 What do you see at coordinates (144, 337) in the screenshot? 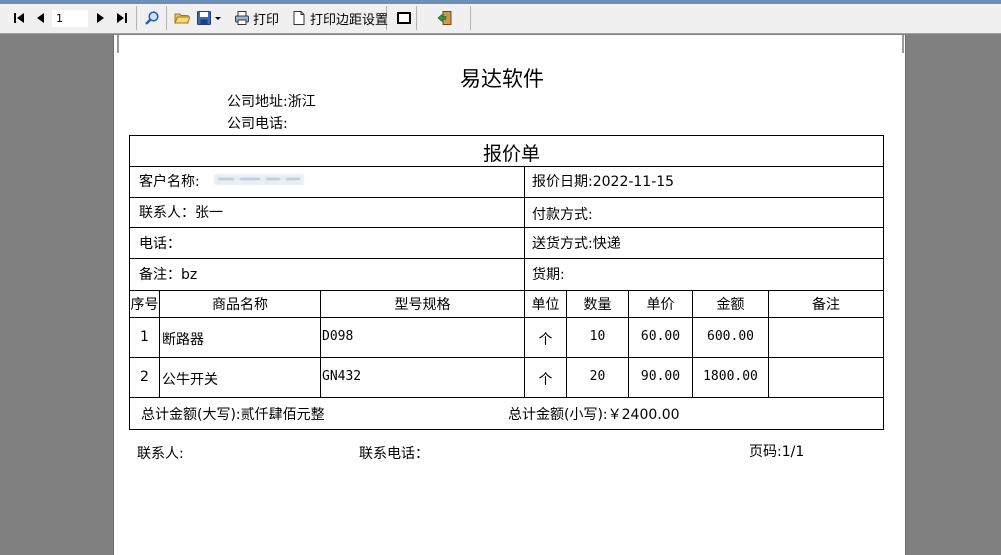
I see `table-row-1-index: 1` at bounding box center [144, 337].